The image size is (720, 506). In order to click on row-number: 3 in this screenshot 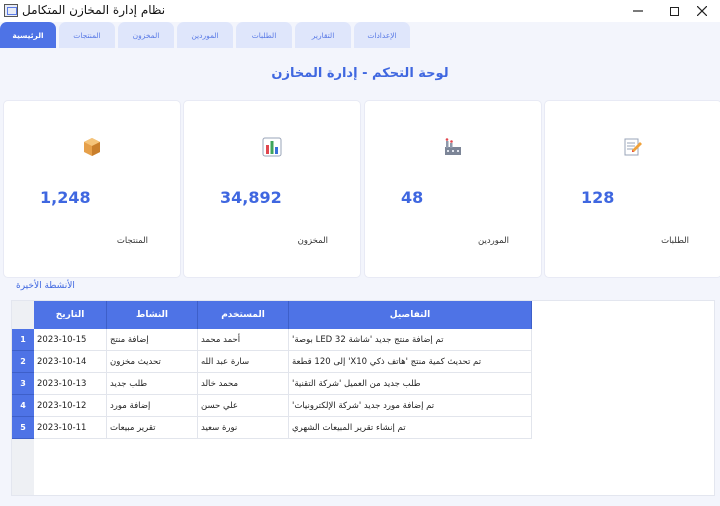, I will do `click(23, 384)`.